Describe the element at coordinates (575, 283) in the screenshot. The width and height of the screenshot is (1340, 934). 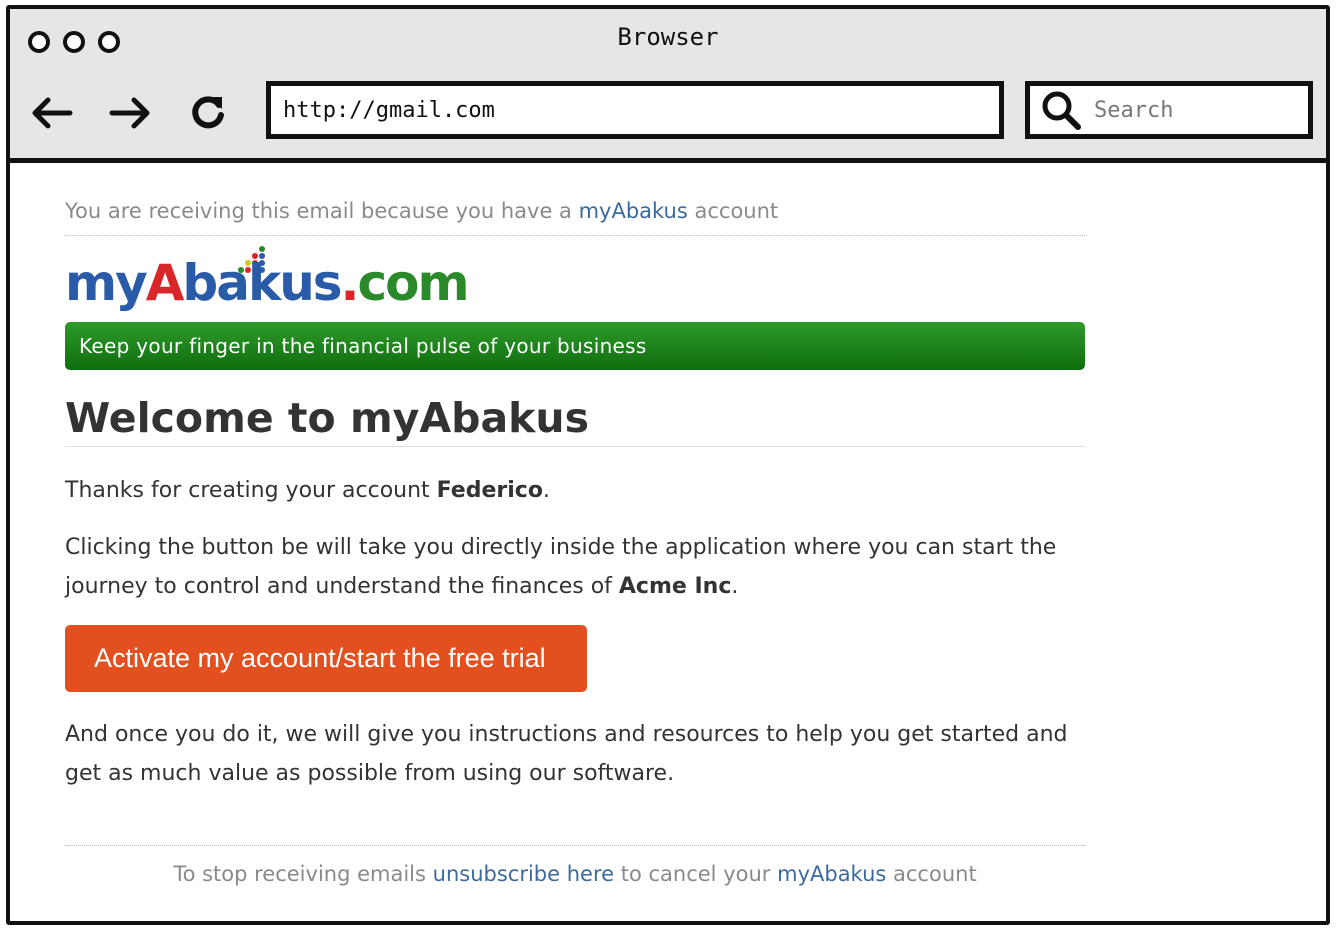
I see `myabakus-logo: myAbakus.com` at that location.